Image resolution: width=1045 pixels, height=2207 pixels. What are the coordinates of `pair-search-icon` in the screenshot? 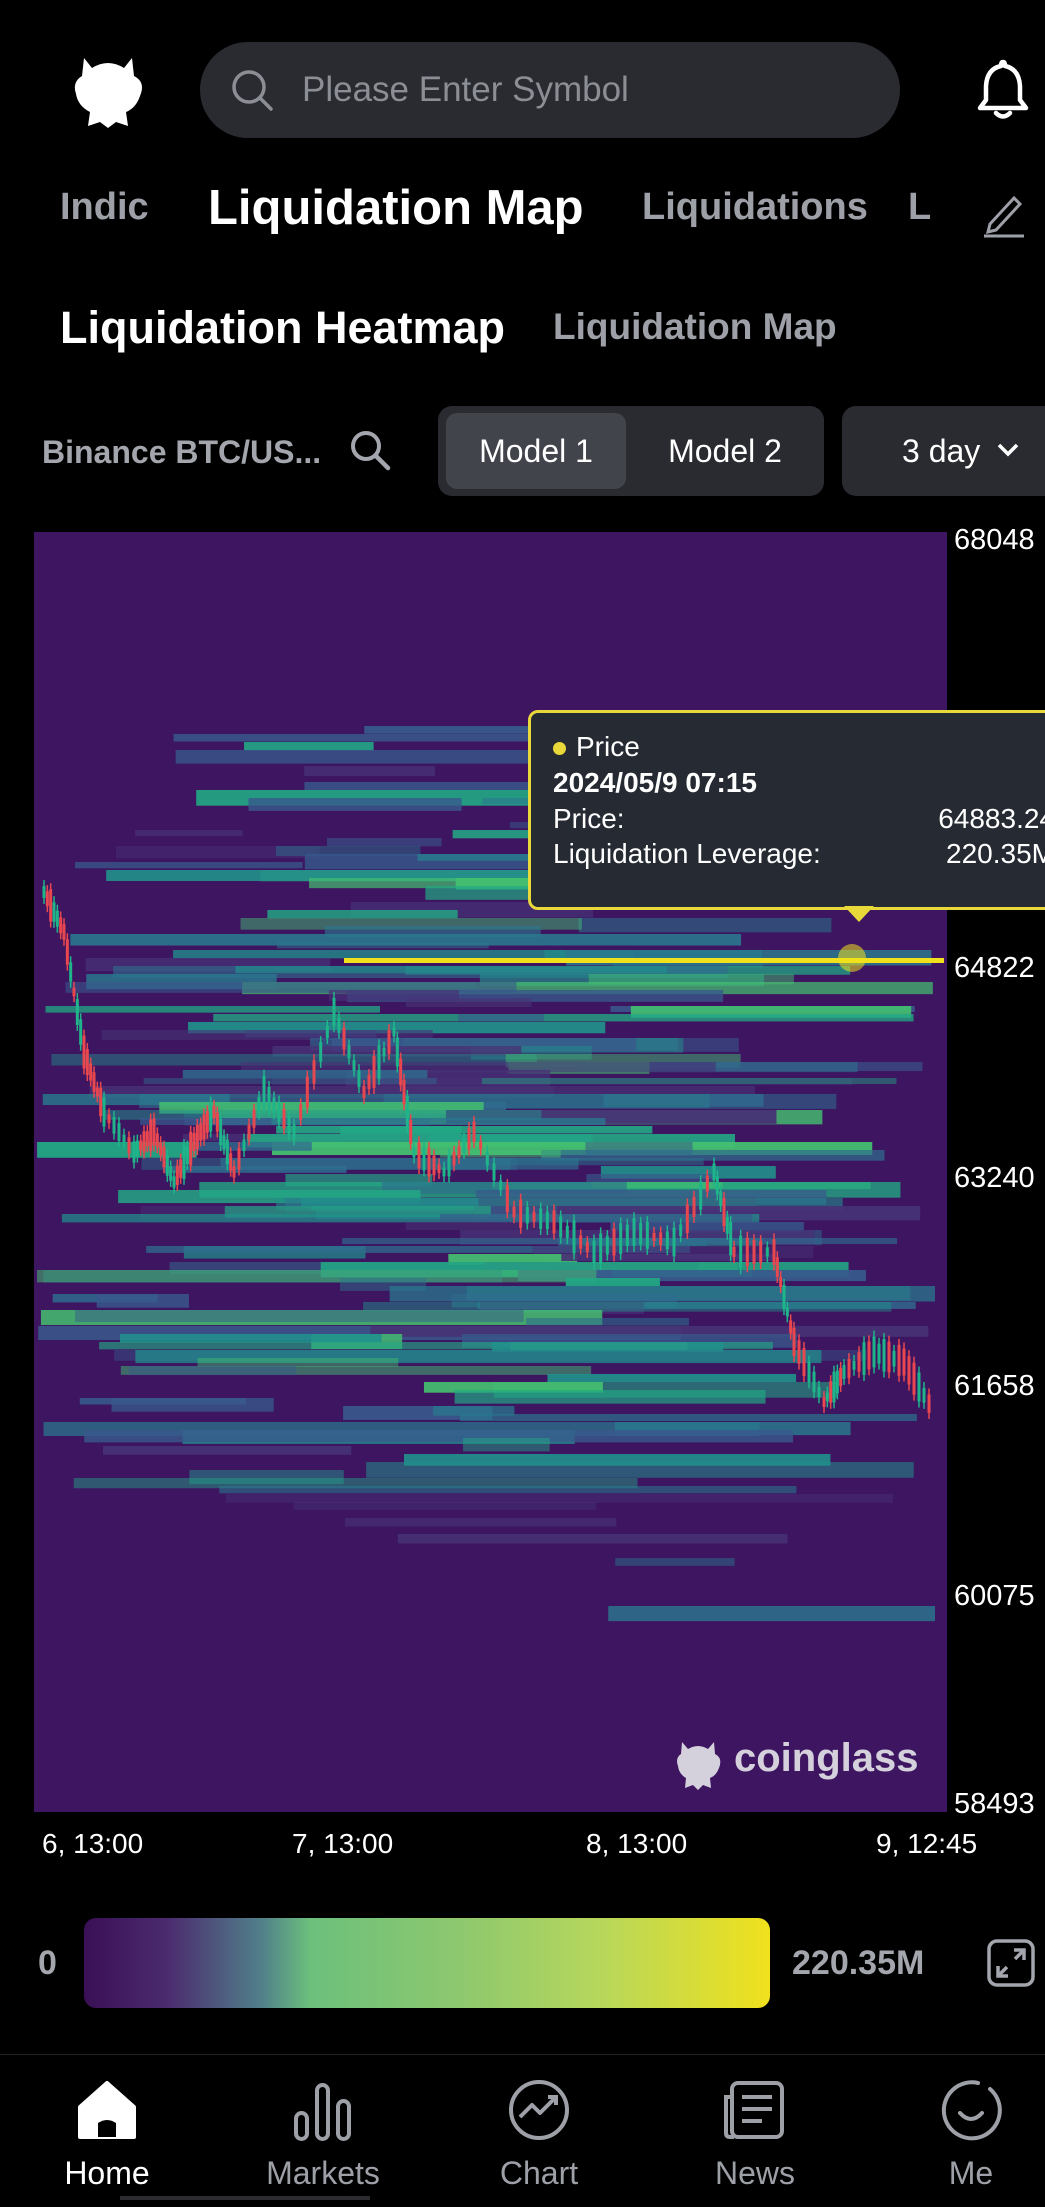 It's located at (370, 450).